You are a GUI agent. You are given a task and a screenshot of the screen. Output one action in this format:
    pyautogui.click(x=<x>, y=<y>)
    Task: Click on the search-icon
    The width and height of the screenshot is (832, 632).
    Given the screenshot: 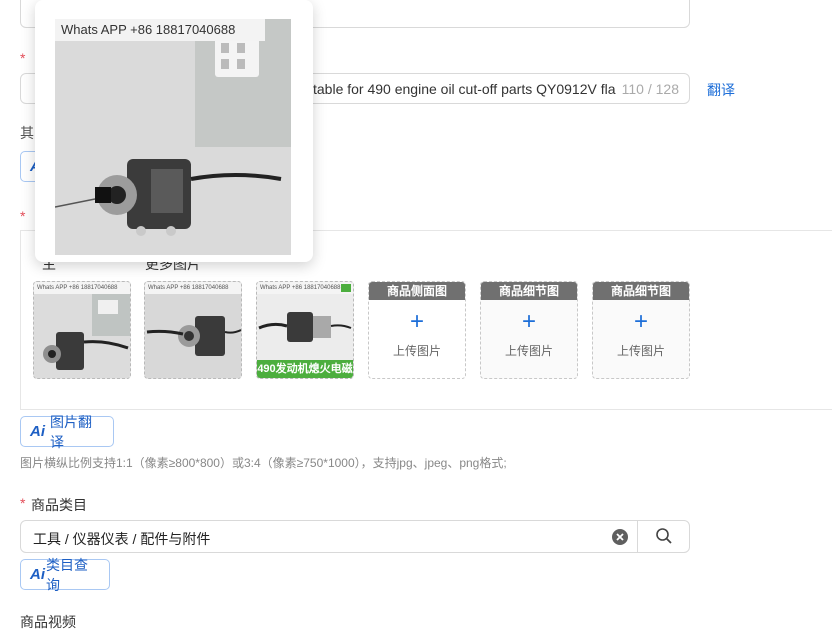 What is the action you would take?
    pyautogui.click(x=664, y=536)
    